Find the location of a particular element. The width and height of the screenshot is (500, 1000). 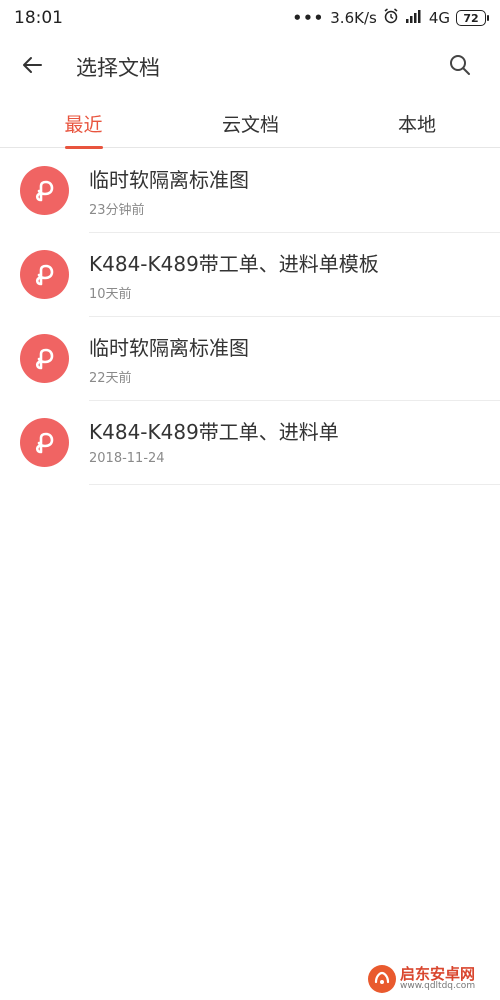

list-item: 临时软隔离标准图 22天前 is located at coordinates (250, 359).